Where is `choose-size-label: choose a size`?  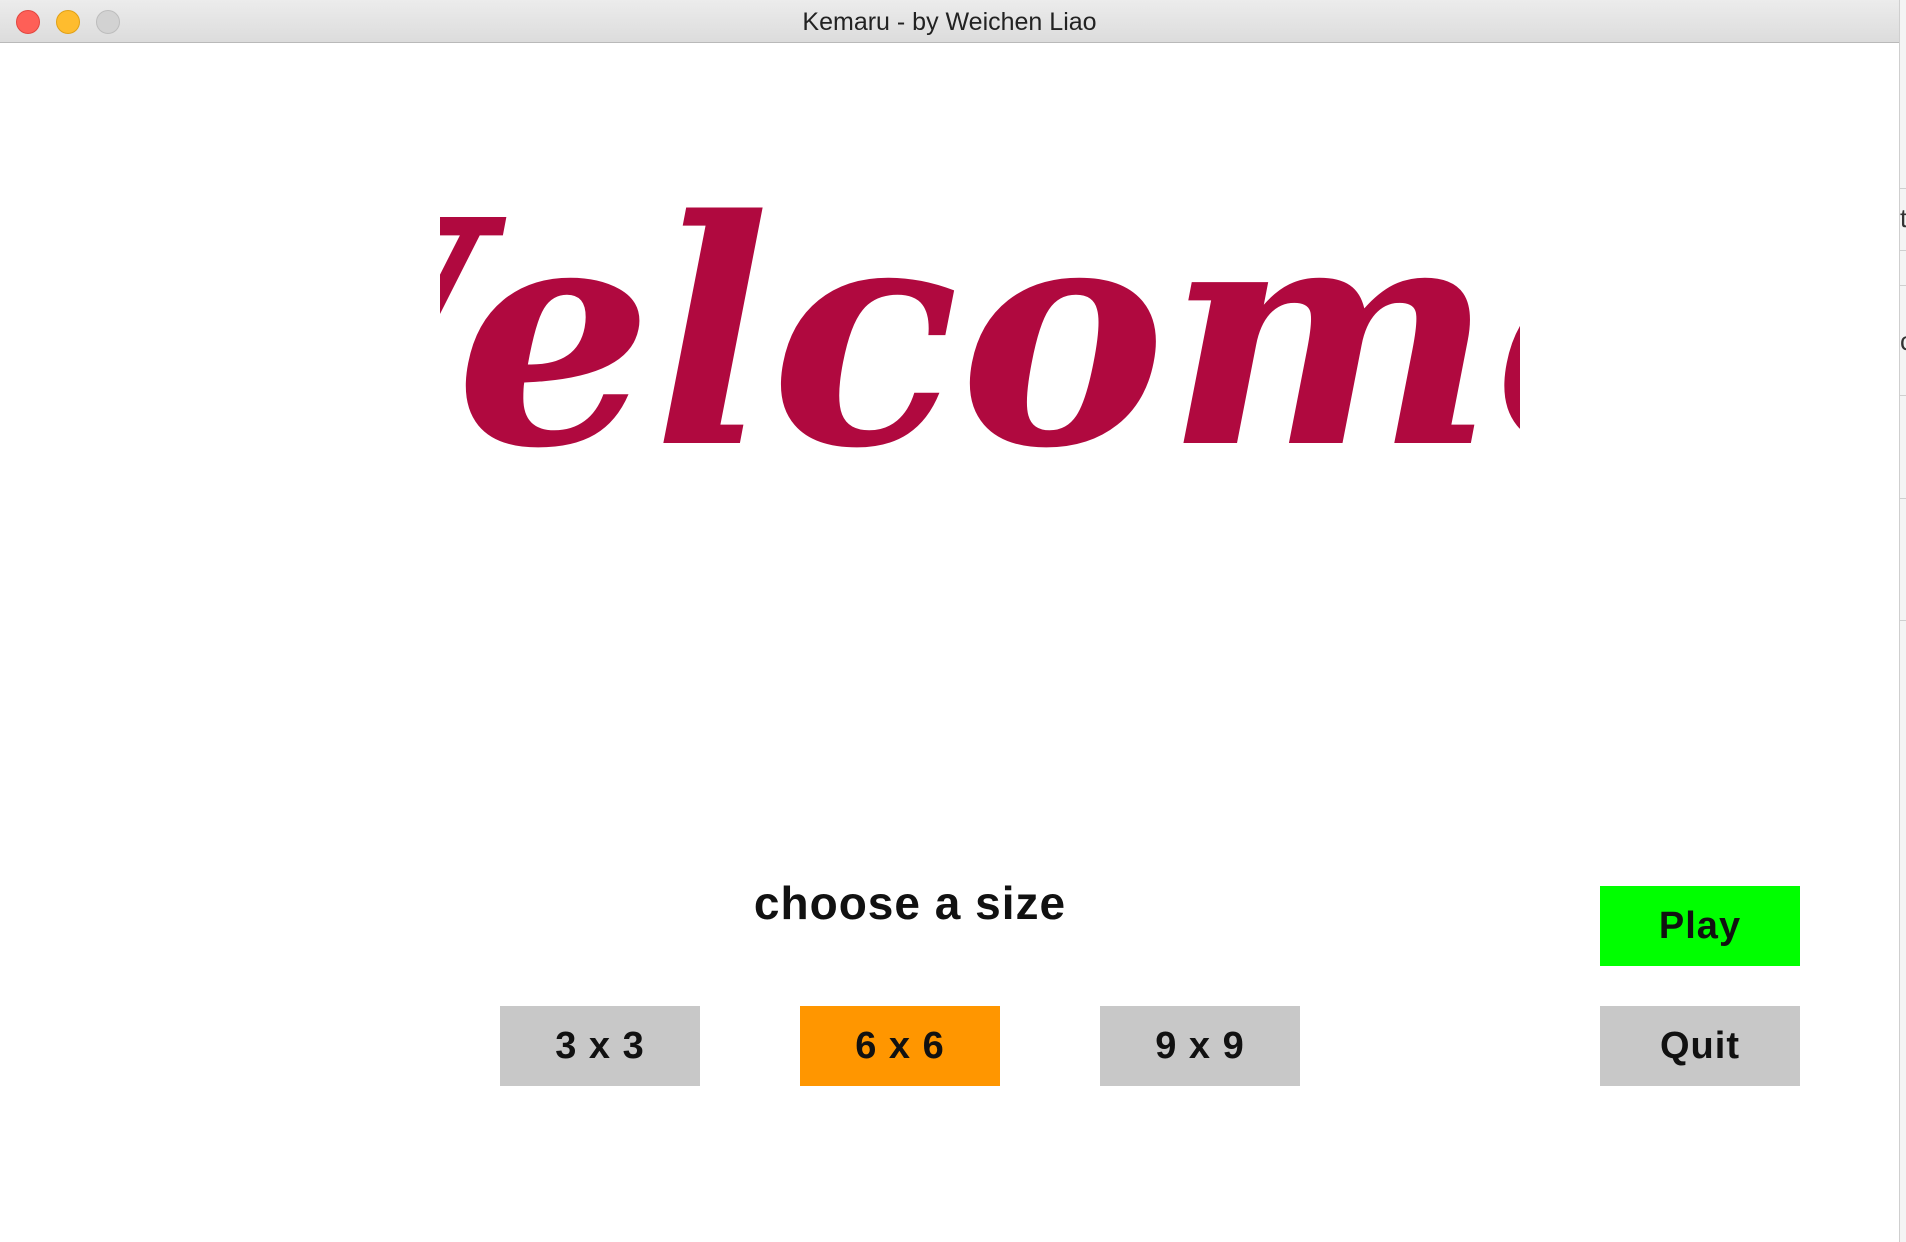 choose-size-label: choose a size is located at coordinates (910, 903).